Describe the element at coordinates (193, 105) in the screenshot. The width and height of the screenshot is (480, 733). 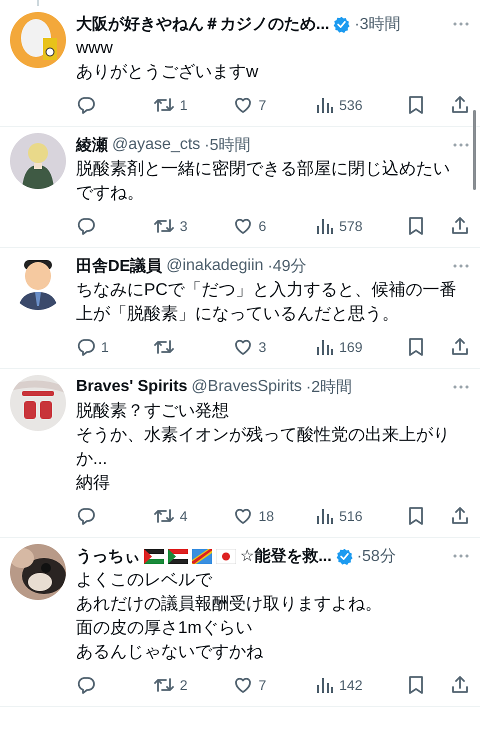
I see `retweet-button: 1` at that location.